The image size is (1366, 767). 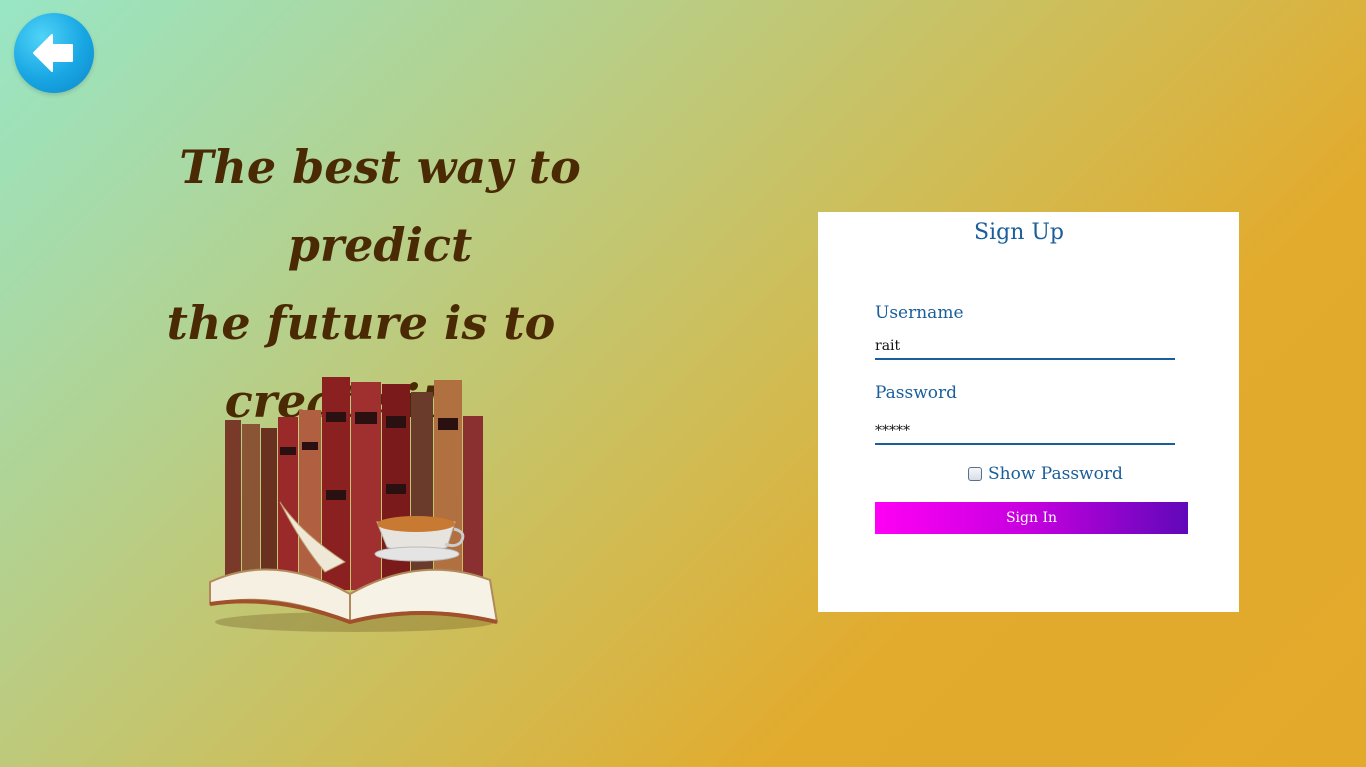 I want to click on arrow-left-icon, so click(x=53, y=53).